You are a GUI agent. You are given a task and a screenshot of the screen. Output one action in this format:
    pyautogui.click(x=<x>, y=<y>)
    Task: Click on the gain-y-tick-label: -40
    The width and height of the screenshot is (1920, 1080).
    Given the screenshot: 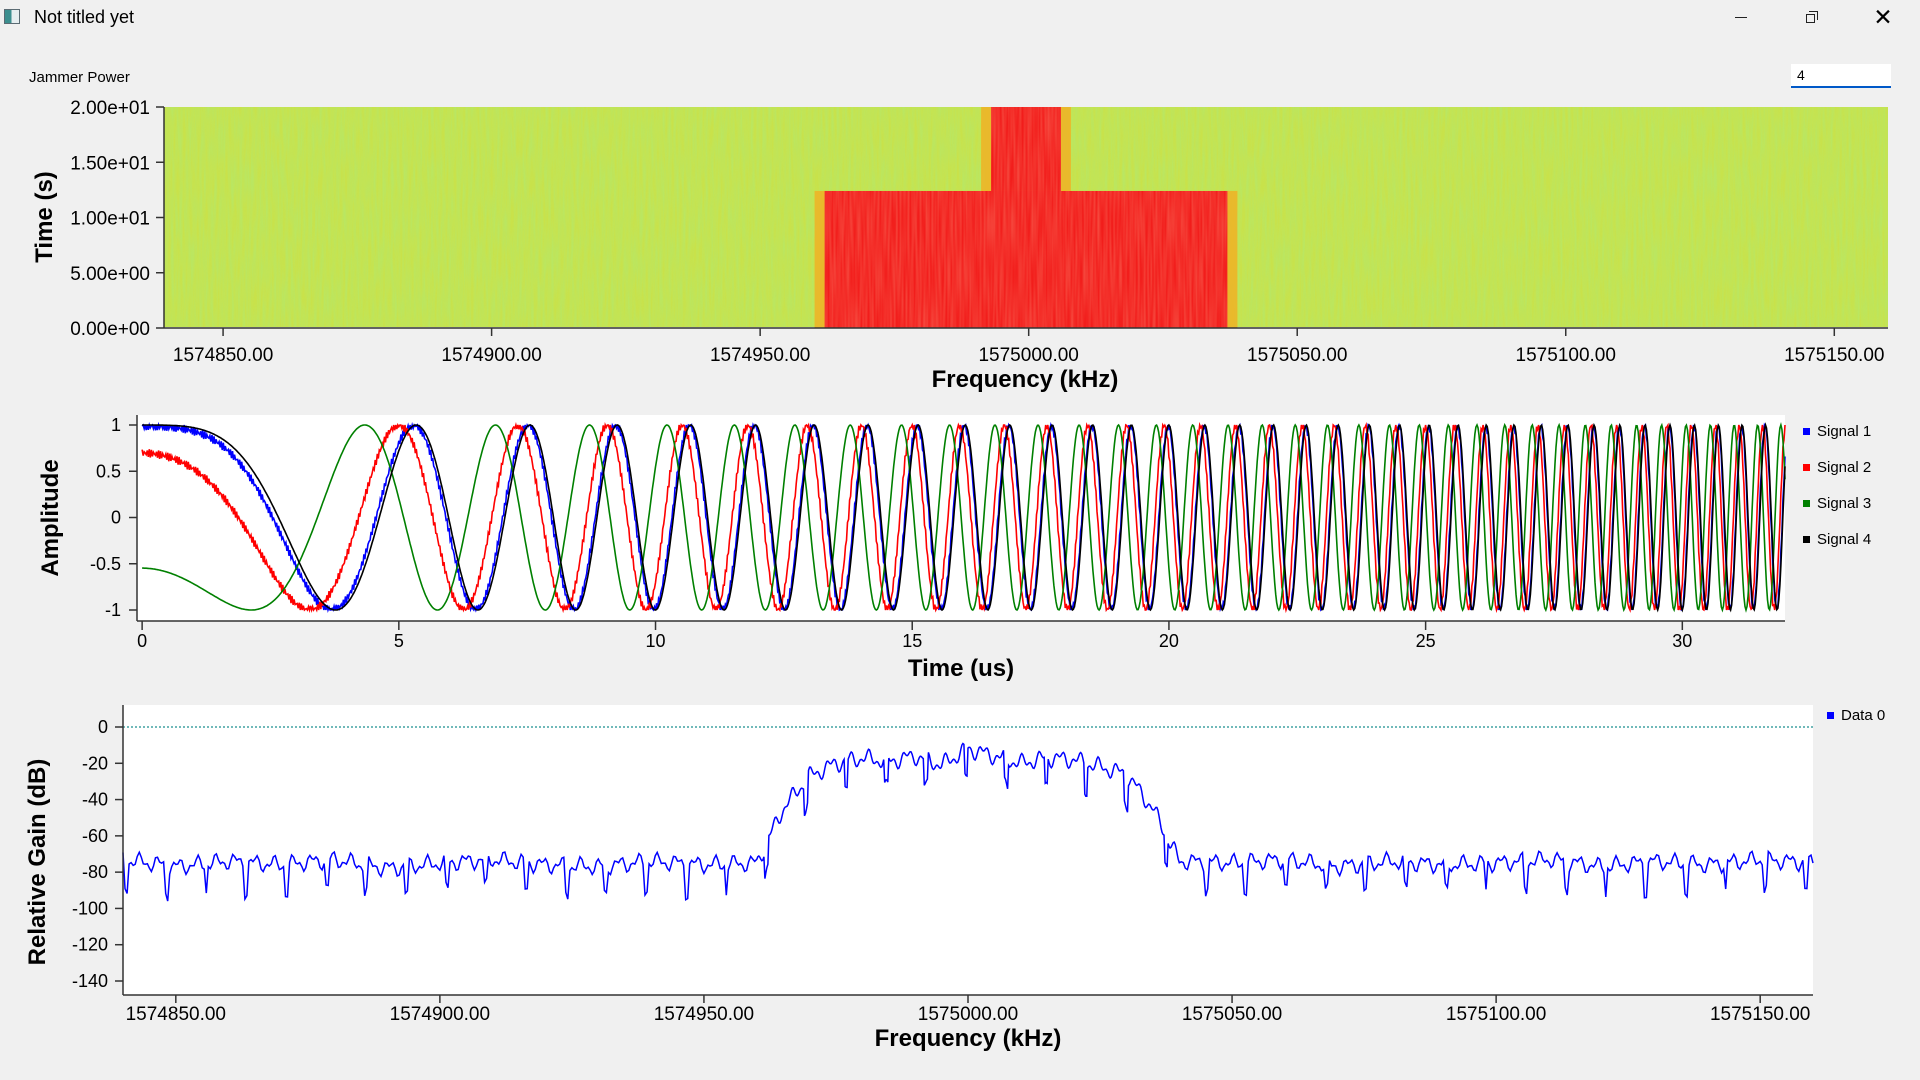 What is the action you would take?
    pyautogui.click(x=95, y=800)
    